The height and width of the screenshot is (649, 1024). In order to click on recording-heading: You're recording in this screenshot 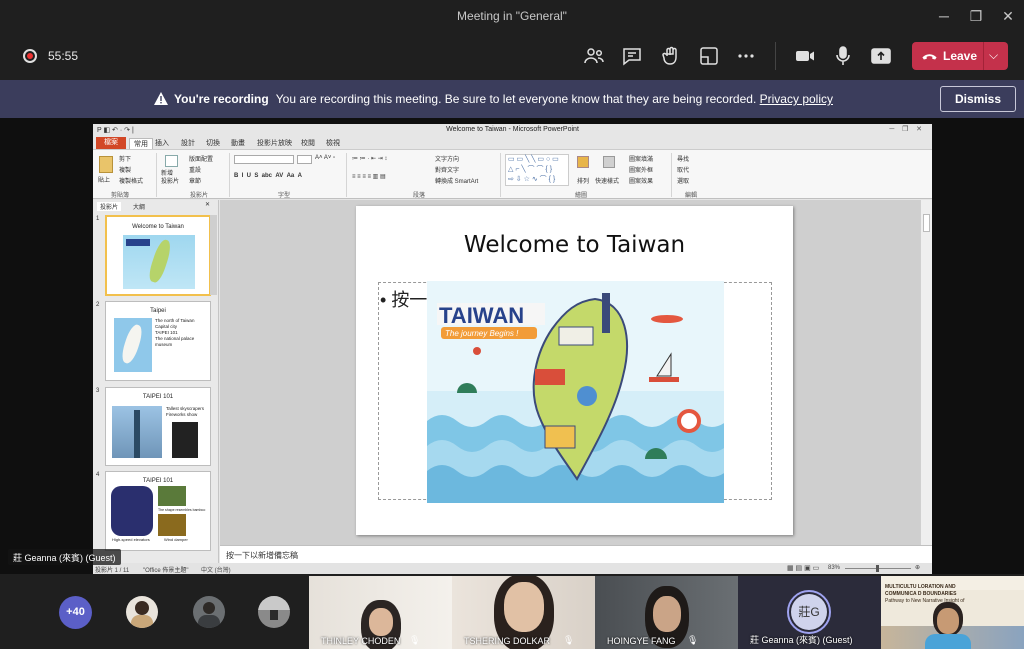, I will do `click(221, 99)`.